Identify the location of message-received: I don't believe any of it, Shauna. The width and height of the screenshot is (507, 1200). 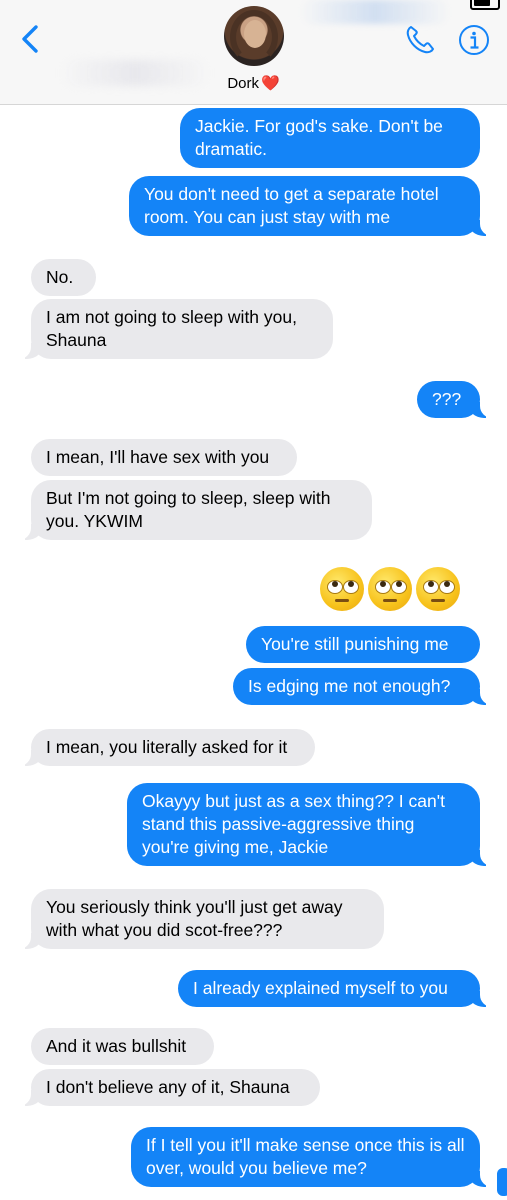
(169, 1087).